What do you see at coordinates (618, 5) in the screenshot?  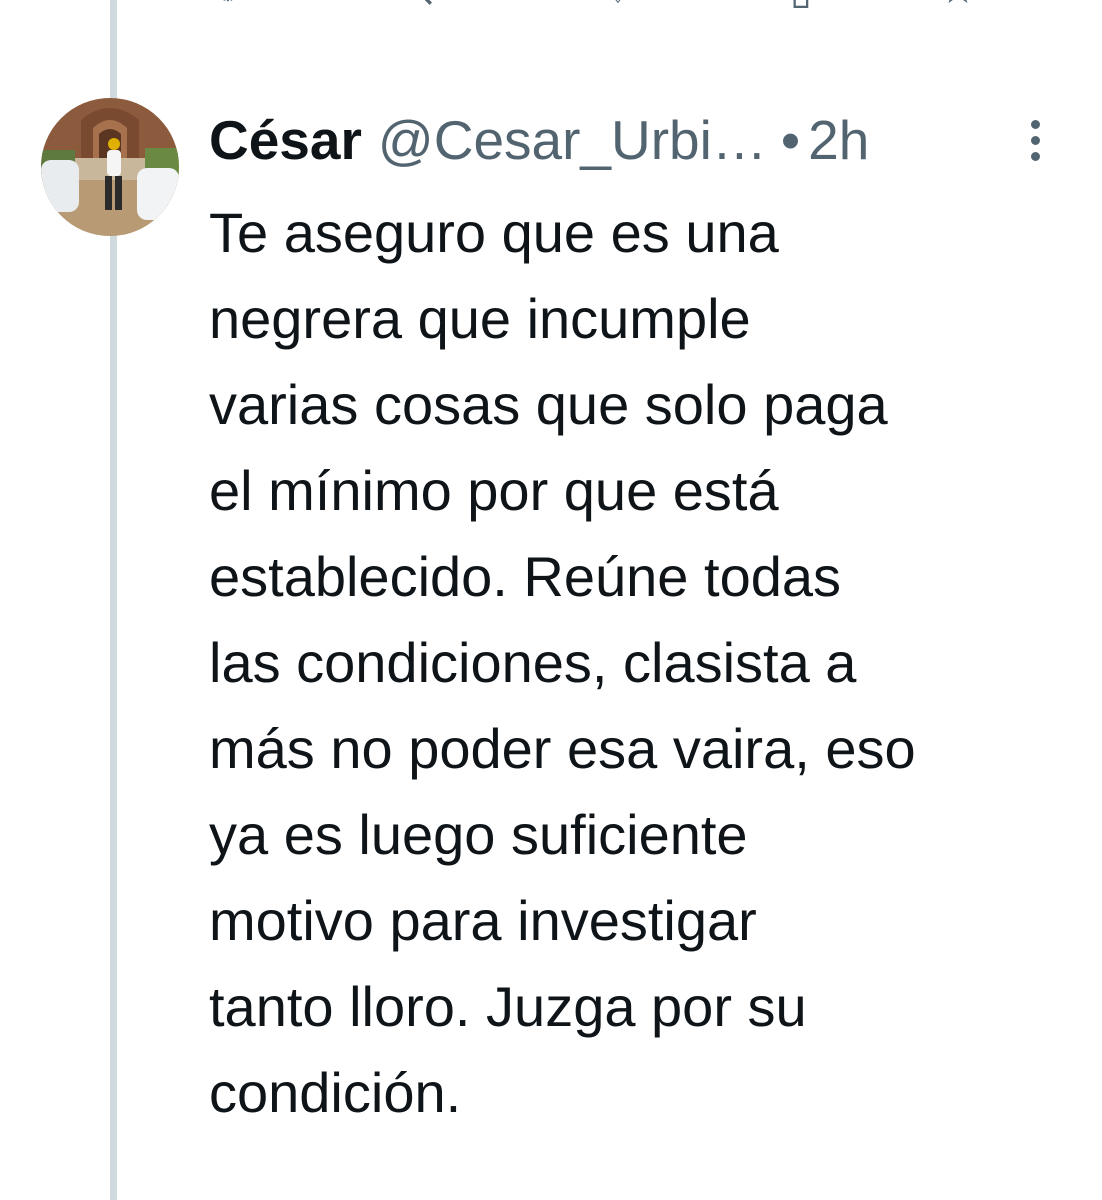 I see `like-icon: ♡` at bounding box center [618, 5].